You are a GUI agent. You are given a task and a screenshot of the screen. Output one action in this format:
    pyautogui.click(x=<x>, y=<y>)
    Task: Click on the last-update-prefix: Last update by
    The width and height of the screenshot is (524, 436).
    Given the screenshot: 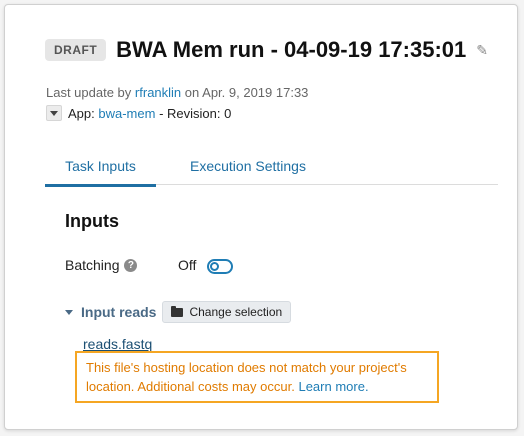 What is the action you would take?
    pyautogui.click(x=89, y=92)
    